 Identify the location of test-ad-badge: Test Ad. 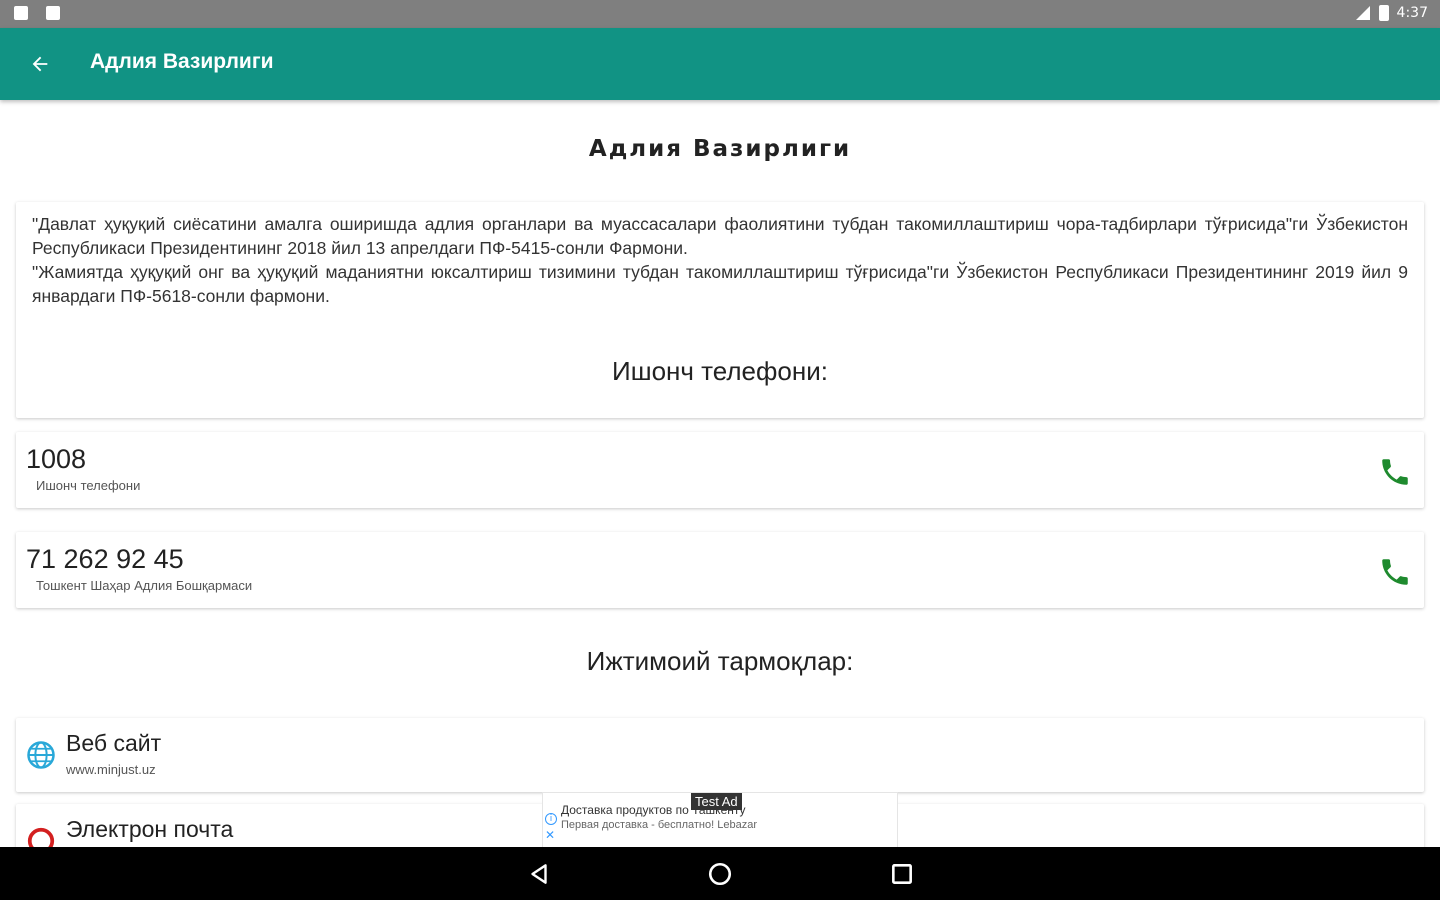
(716, 801).